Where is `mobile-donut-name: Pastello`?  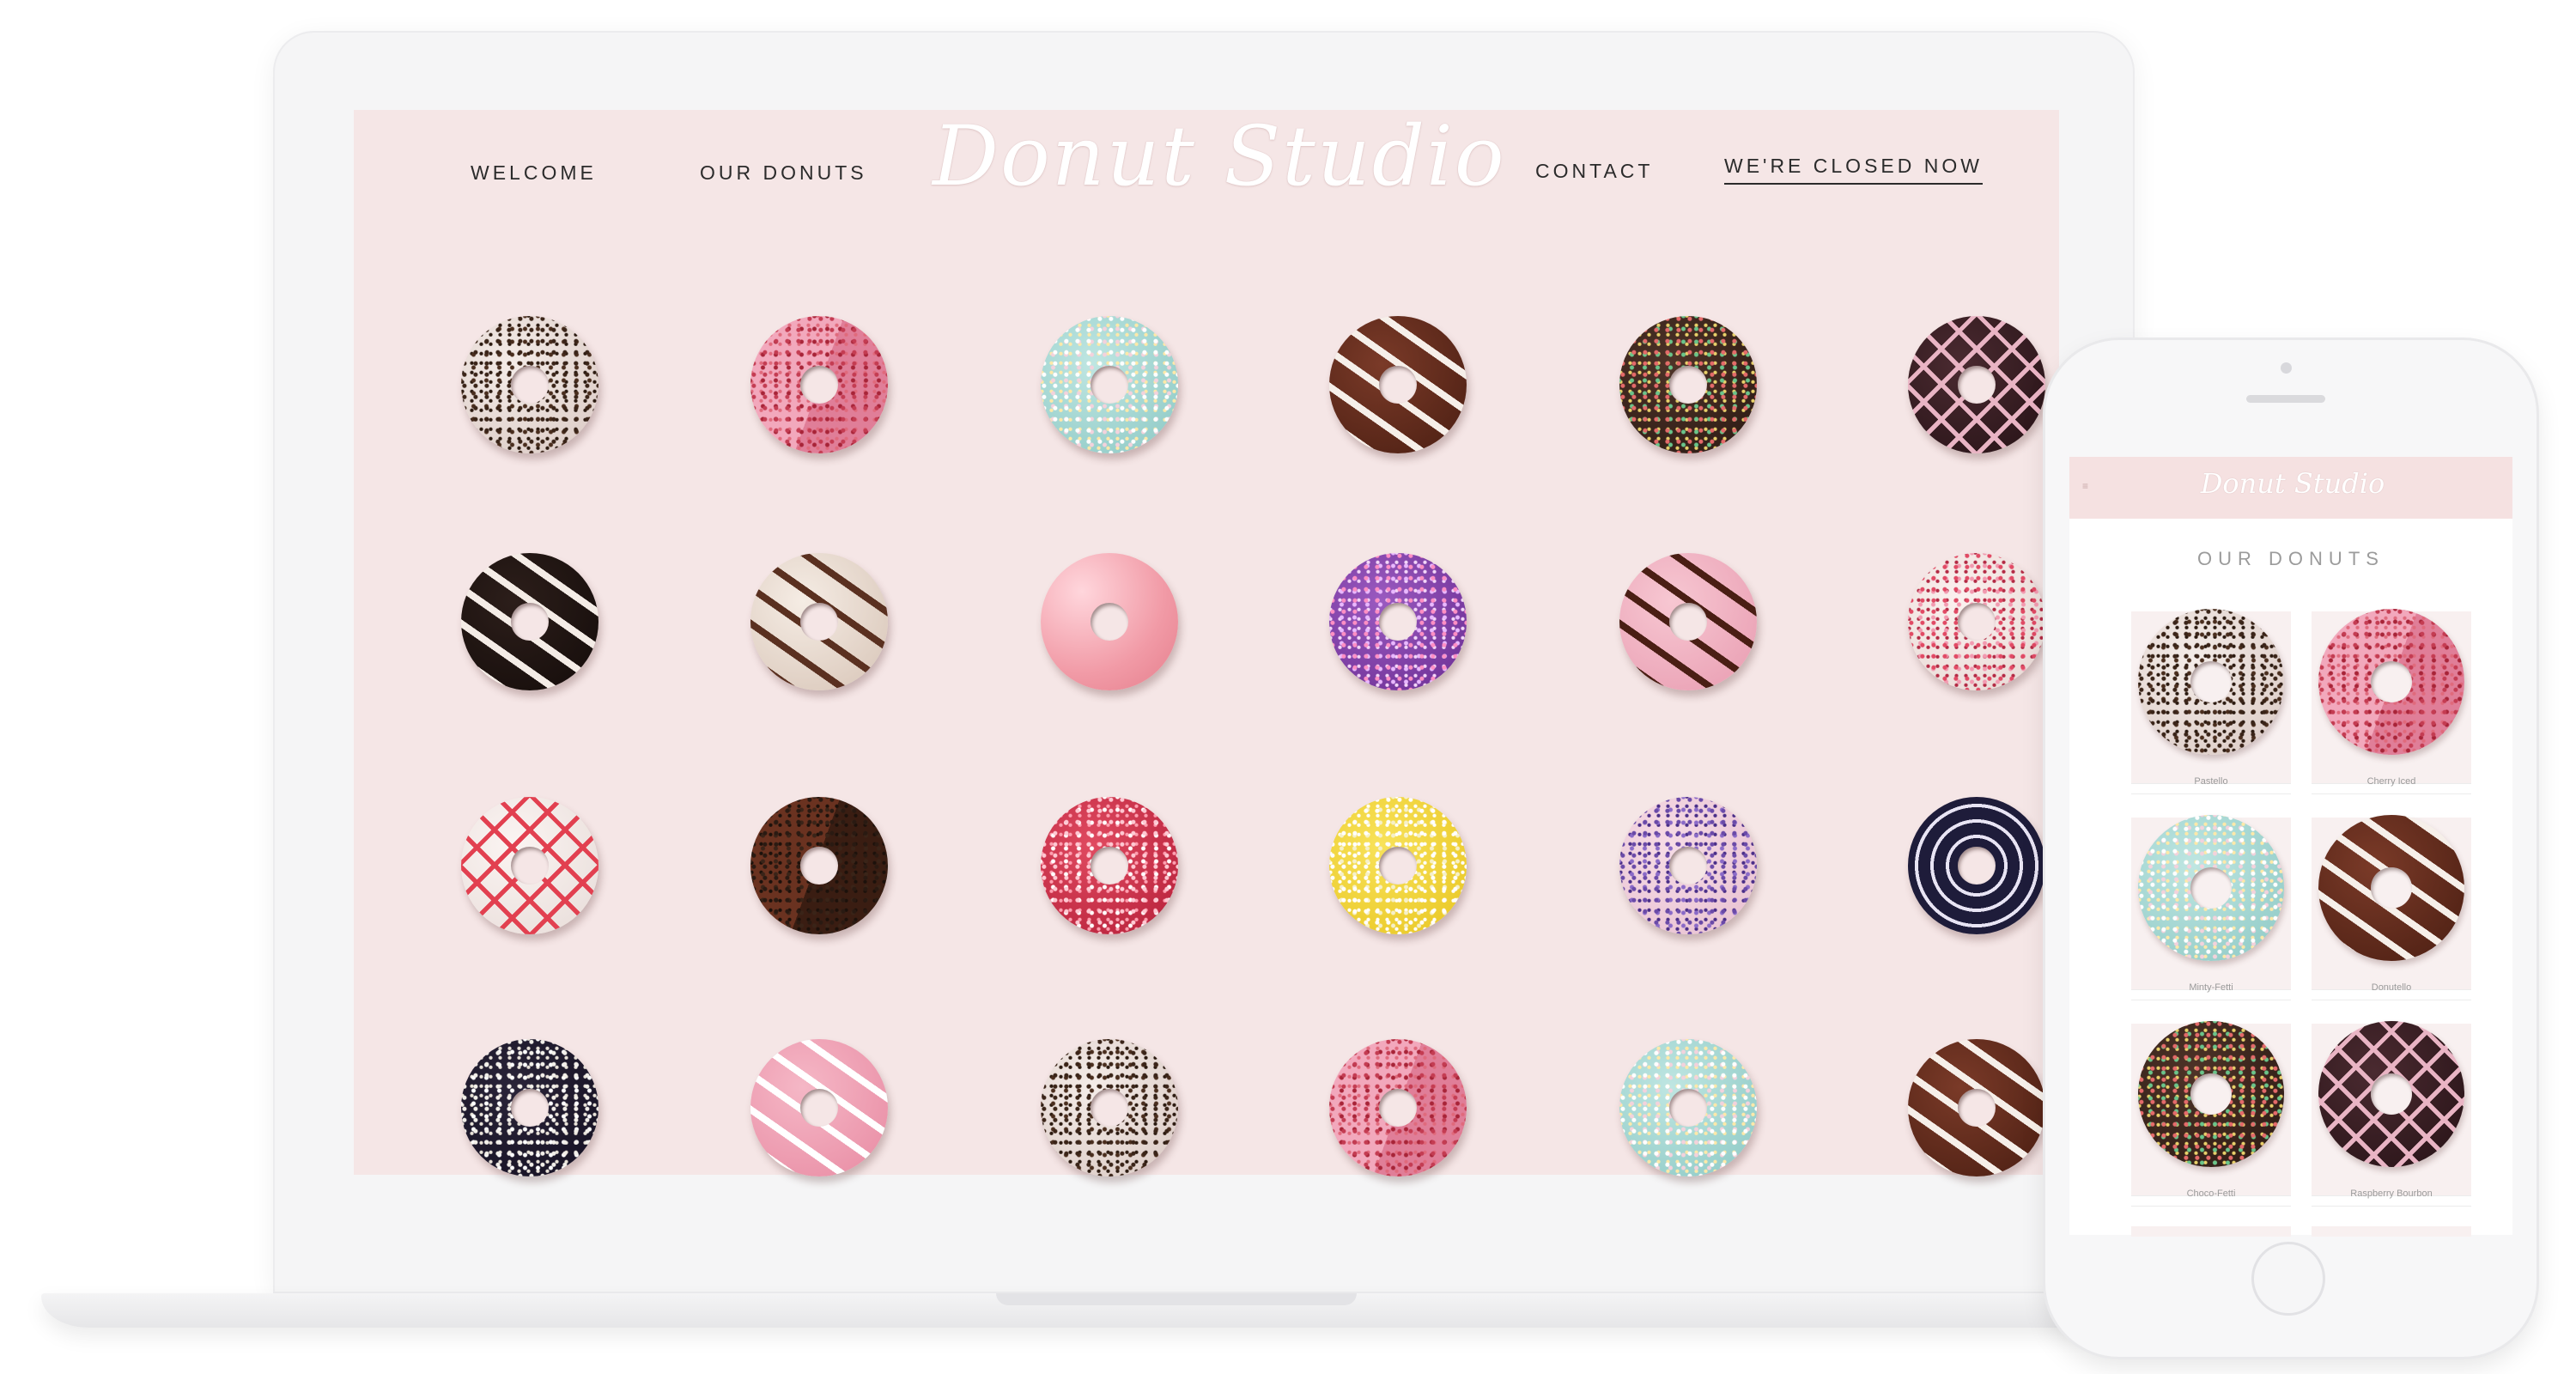
mobile-donut-name: Pastello is located at coordinates (2211, 781).